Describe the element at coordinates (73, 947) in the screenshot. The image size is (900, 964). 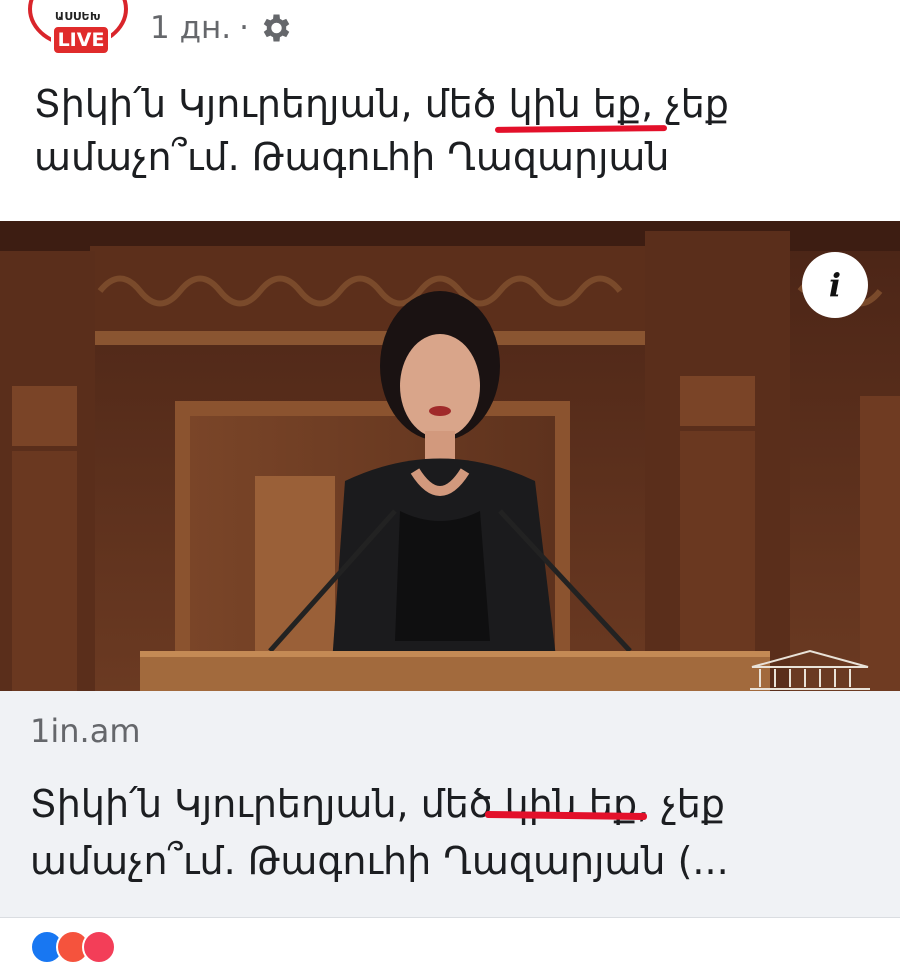
I see `reaction-icons` at that location.